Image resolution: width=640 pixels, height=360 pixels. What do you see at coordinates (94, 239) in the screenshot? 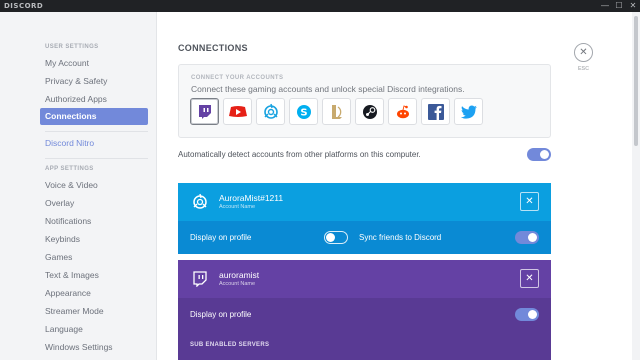
I see `sidebar-item-keybinds: Keybinds` at bounding box center [94, 239].